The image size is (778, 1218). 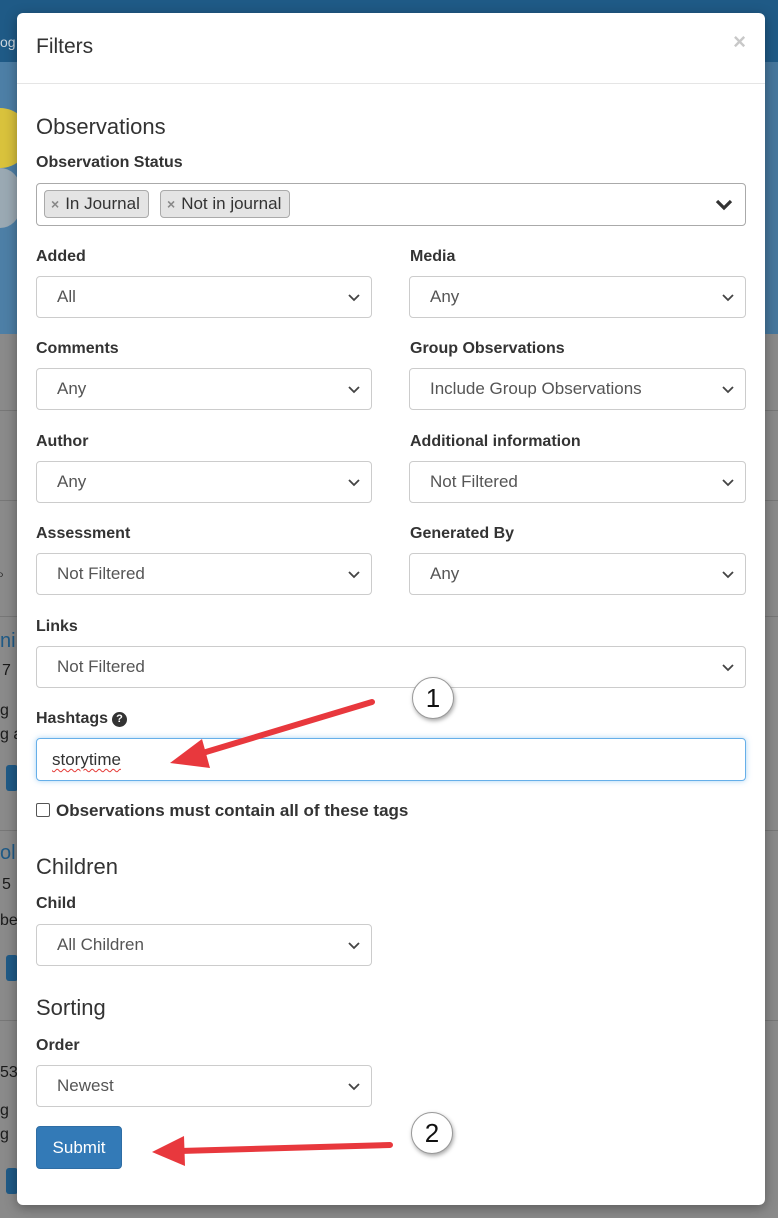 I want to click on child-select: All Children, so click(x=204, y=945).